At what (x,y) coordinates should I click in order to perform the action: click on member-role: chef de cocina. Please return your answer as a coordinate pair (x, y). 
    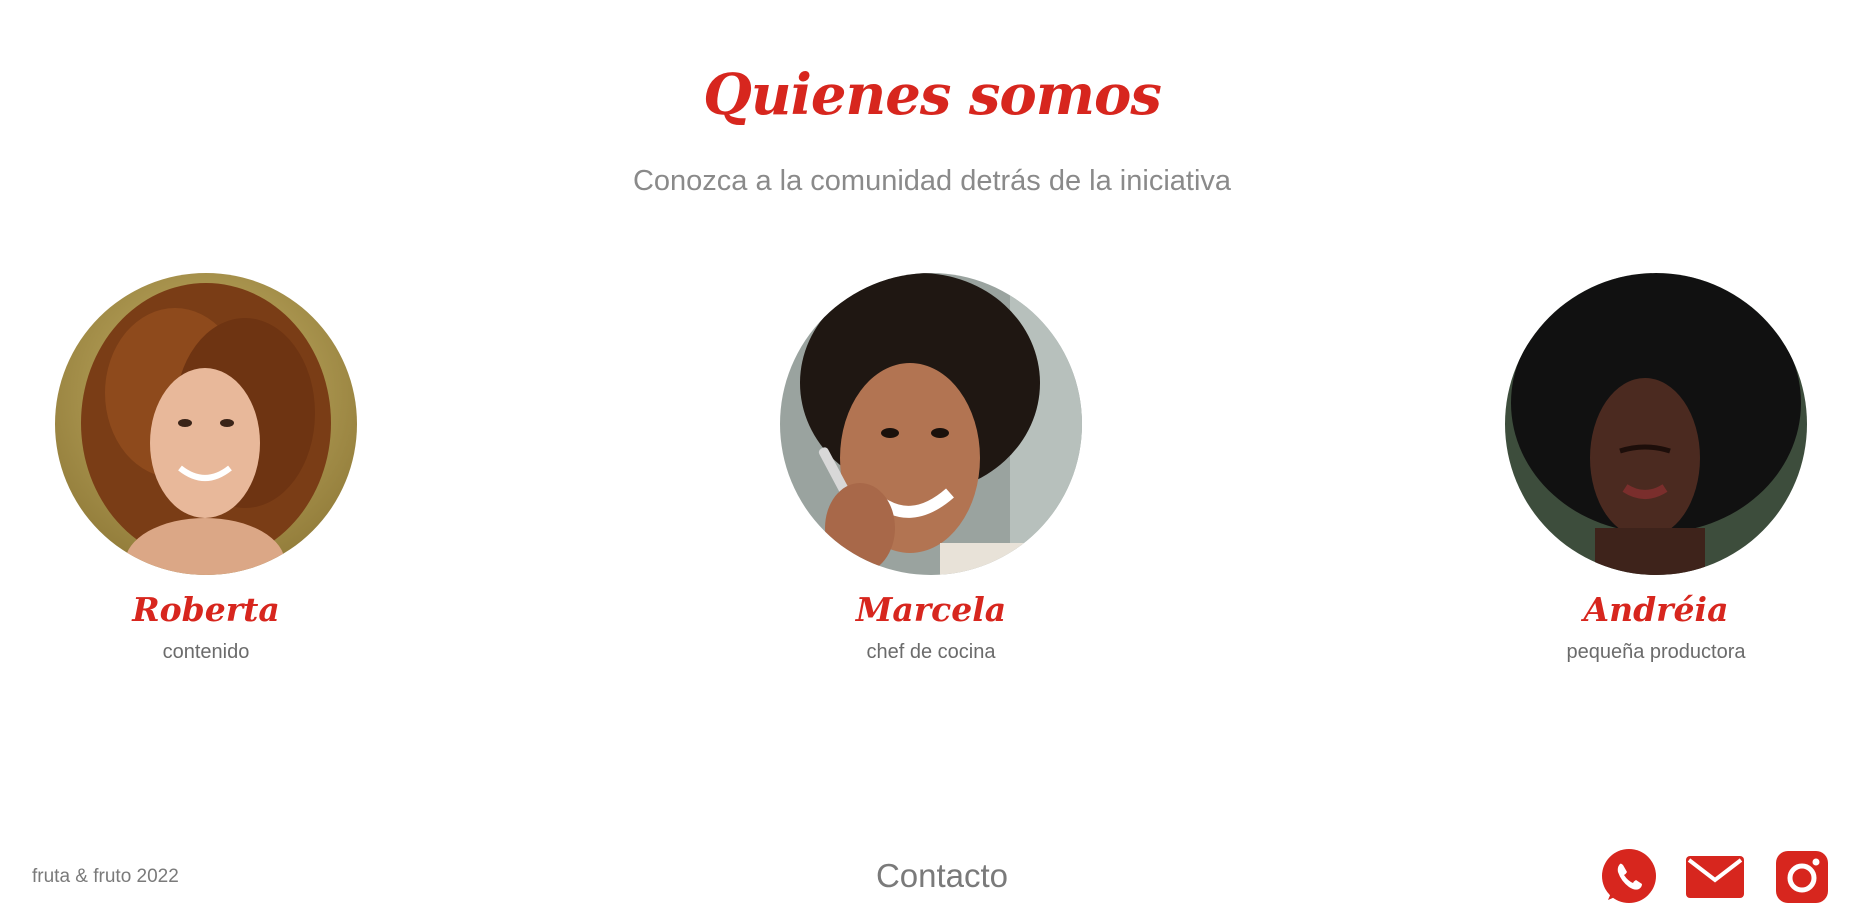
    Looking at the image, I should click on (931, 652).